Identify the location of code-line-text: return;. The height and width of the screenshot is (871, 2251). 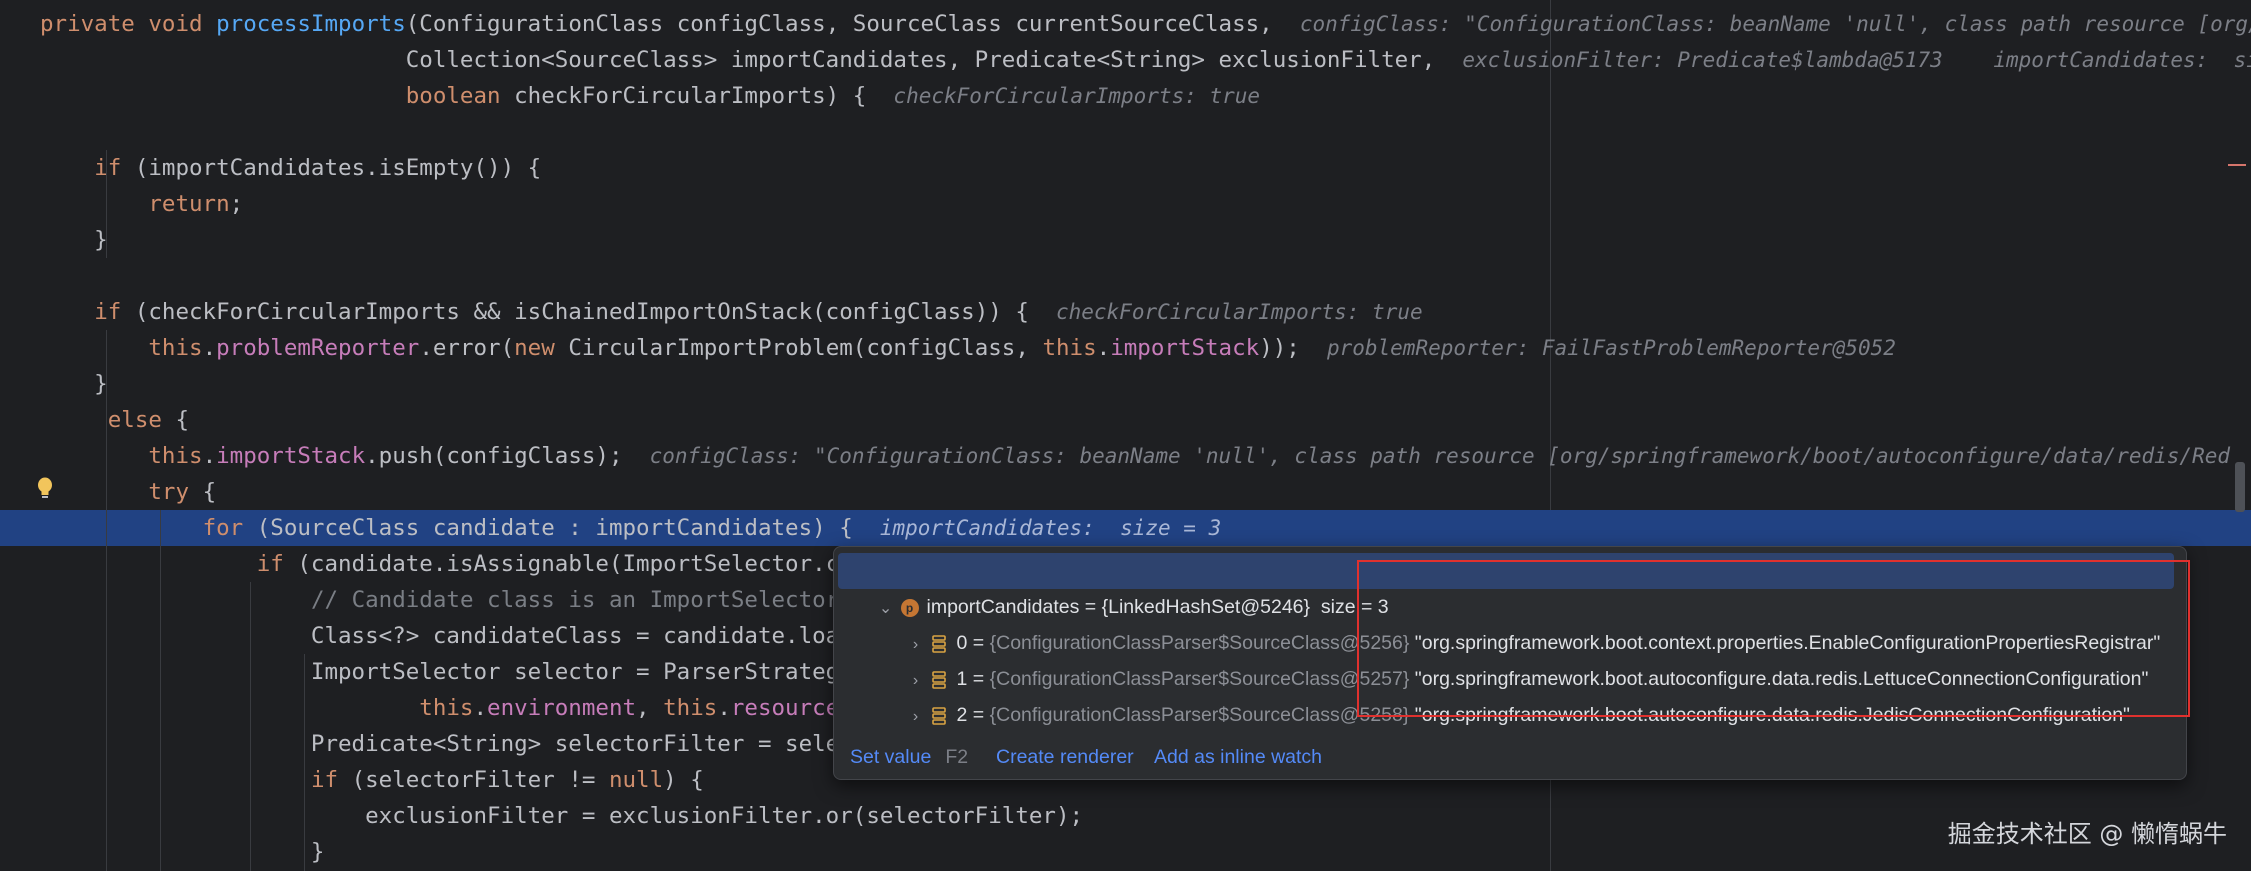
(141, 204).